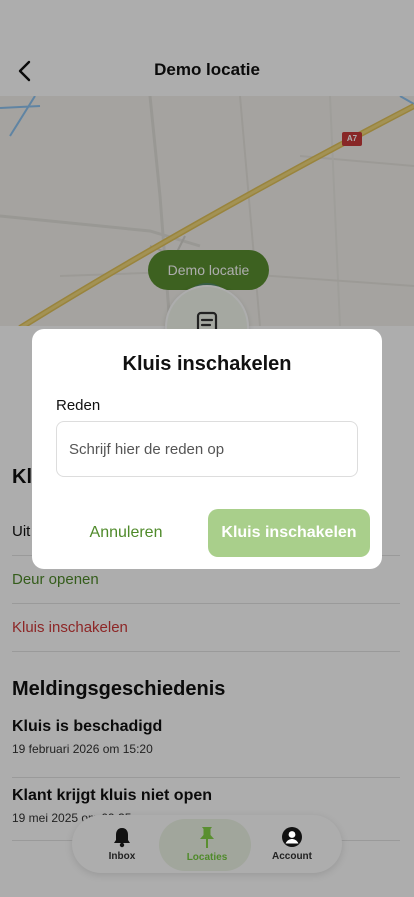 The width and height of the screenshot is (414, 897). I want to click on user-icon, so click(292, 837).